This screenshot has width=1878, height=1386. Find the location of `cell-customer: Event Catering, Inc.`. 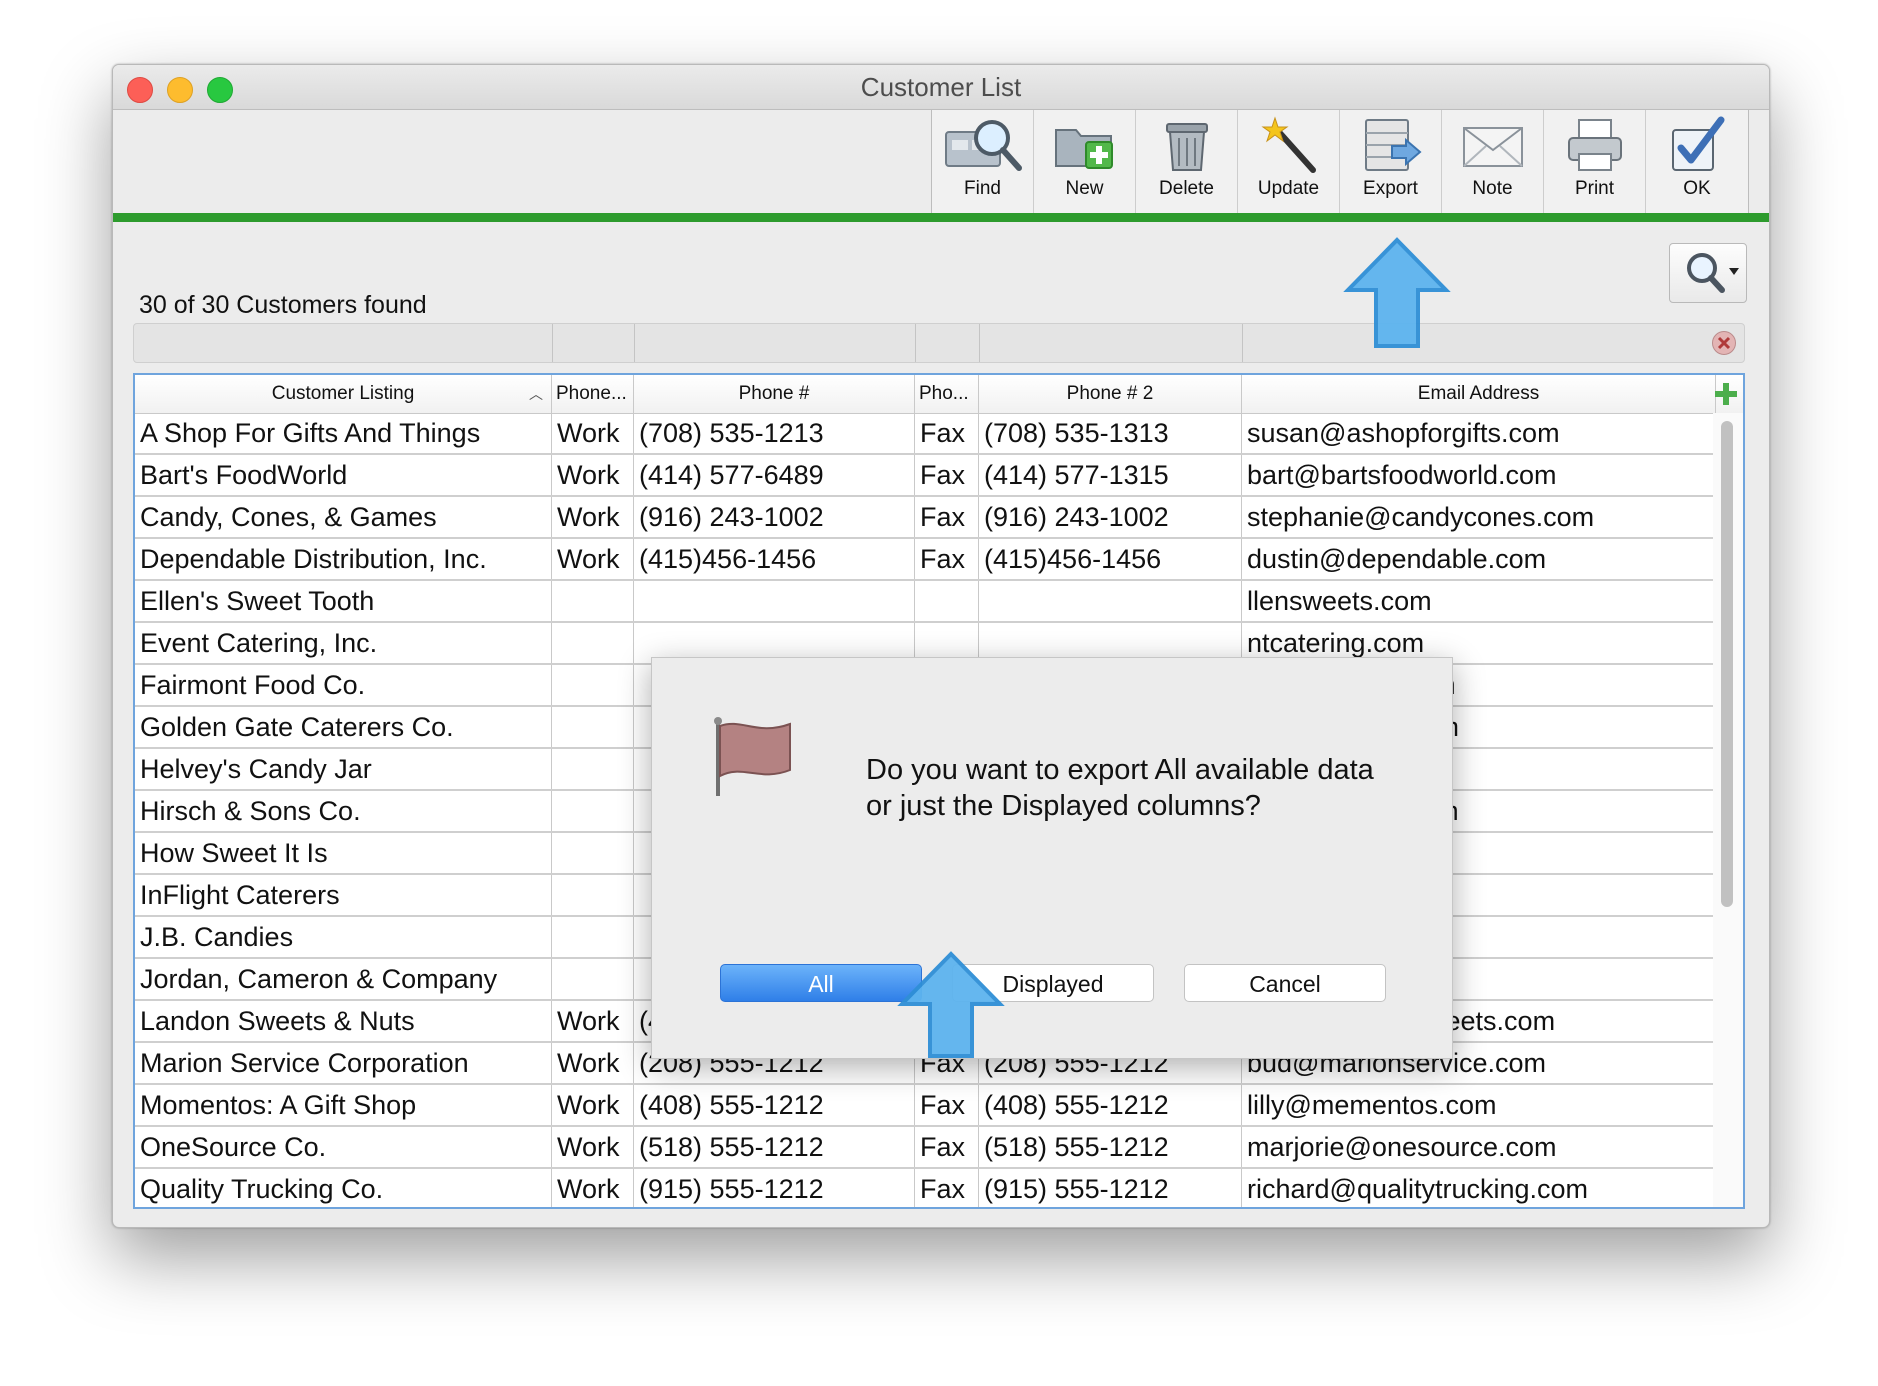

cell-customer: Event Catering, Inc. is located at coordinates (343, 643).